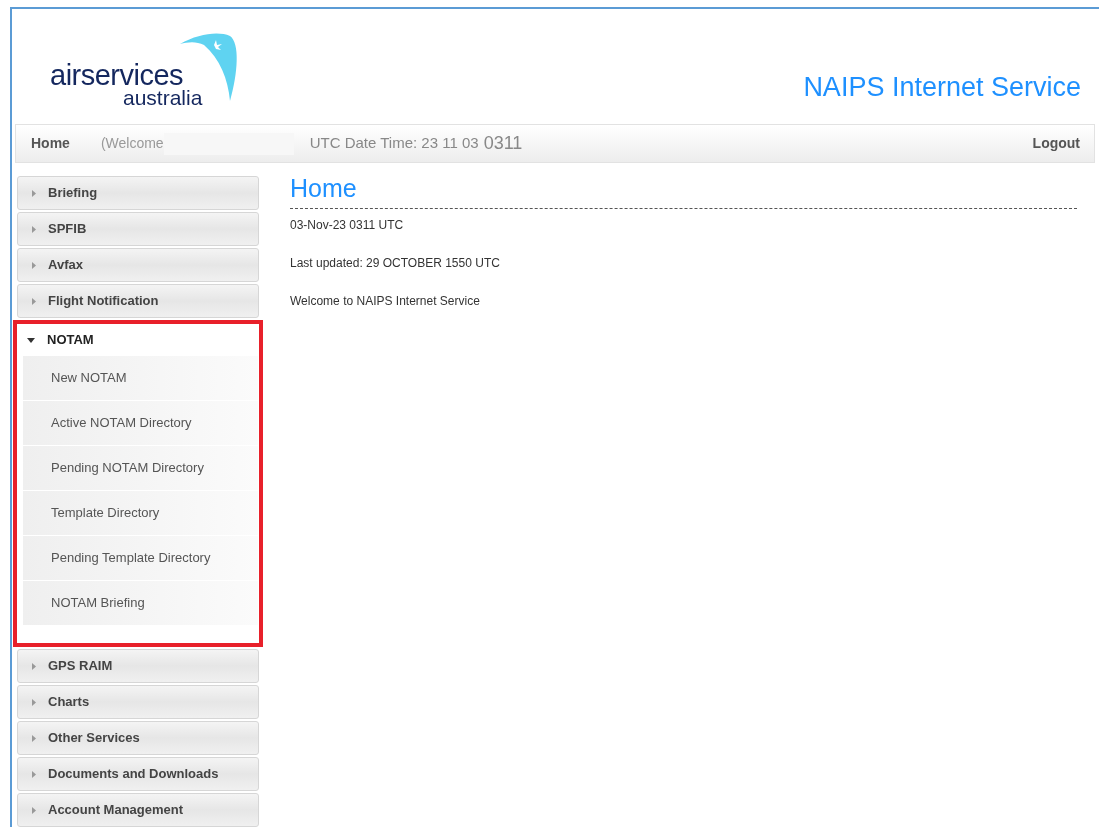 This screenshot has width=1099, height=827. I want to click on submenu-item: Active NOTAM Directory, so click(140, 423).